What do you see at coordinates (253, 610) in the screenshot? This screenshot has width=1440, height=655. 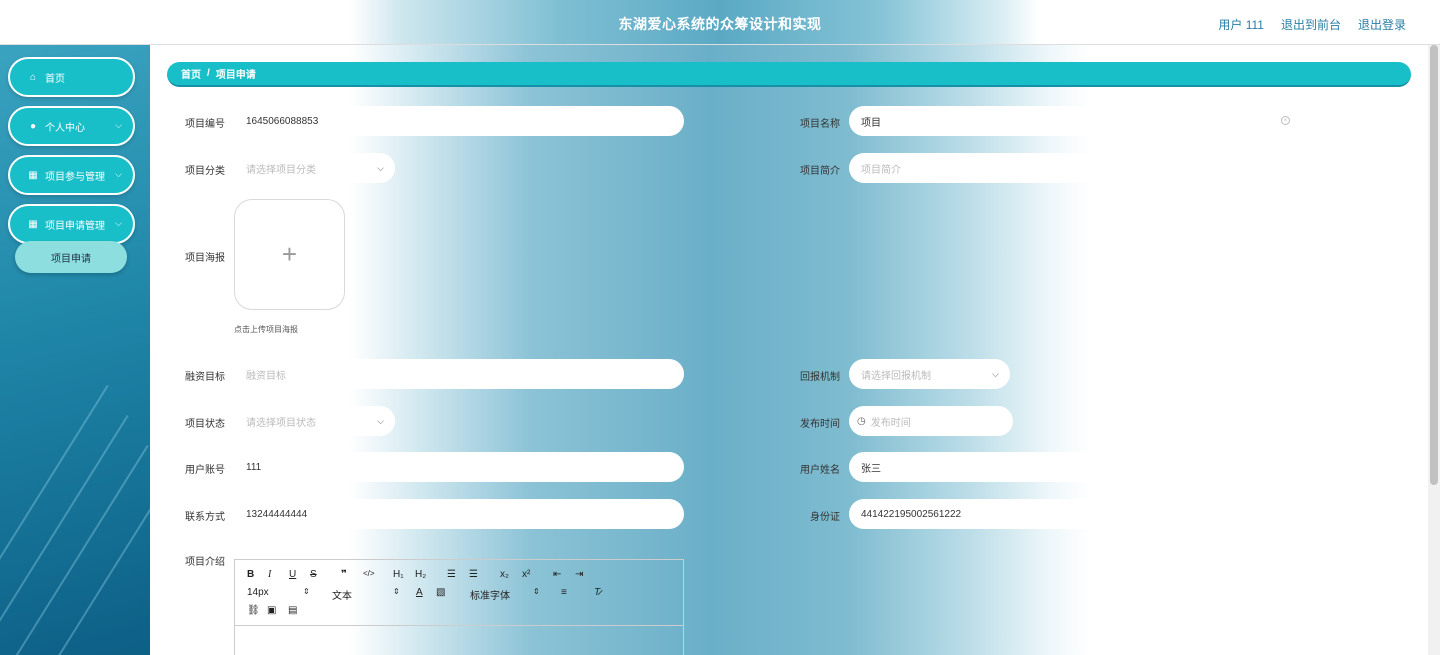 I see `link-icon: ⛓` at bounding box center [253, 610].